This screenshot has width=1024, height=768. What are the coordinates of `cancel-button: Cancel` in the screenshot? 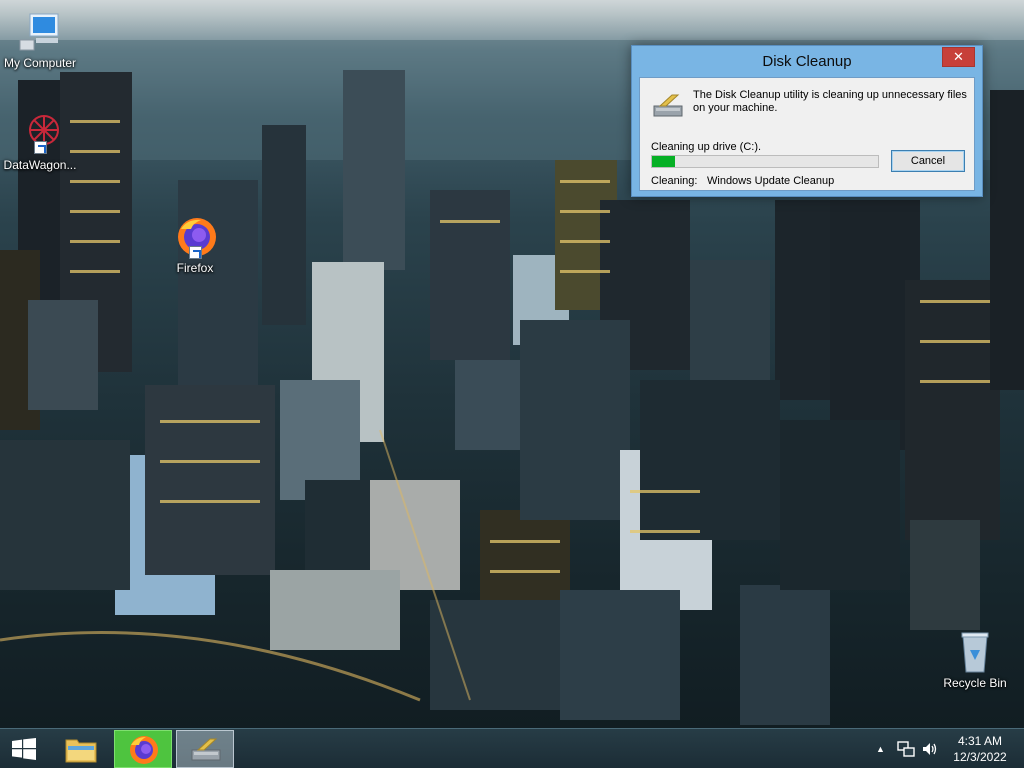 It's located at (928, 161).